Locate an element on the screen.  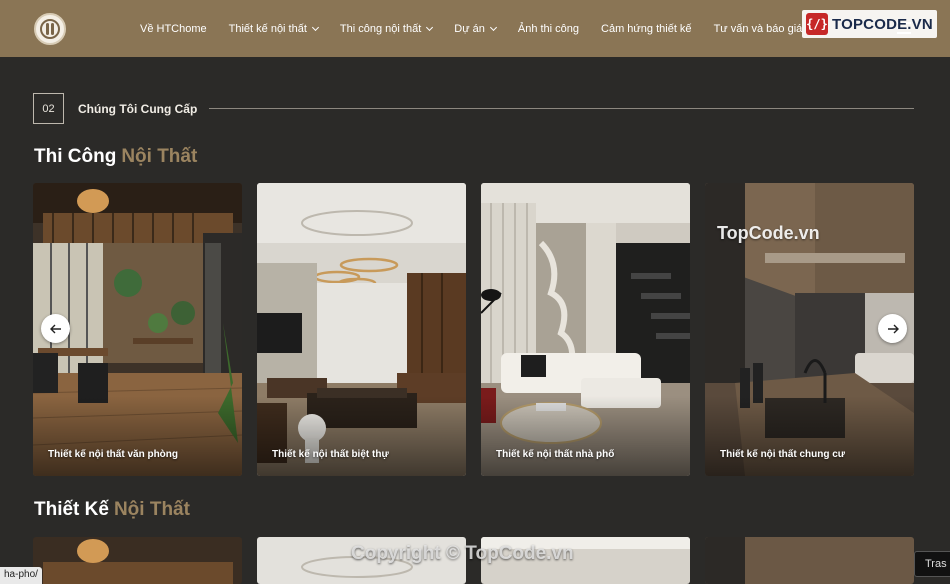
construction-heading: Thi Công Nội Thất is located at coordinates (115, 157).